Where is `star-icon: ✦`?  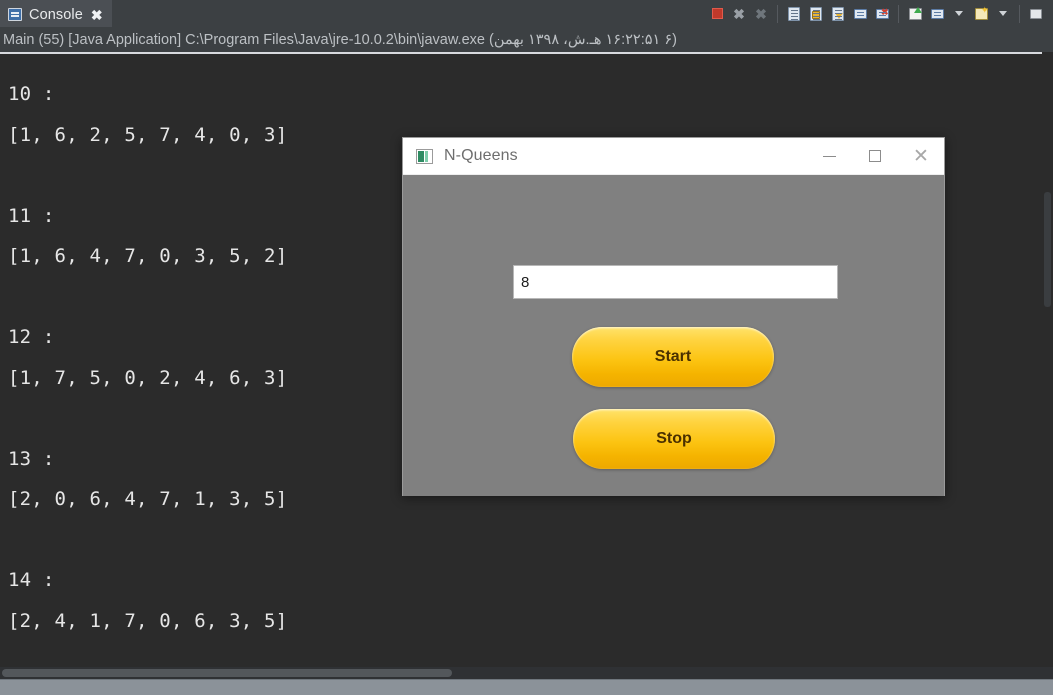
star-icon: ✦ is located at coordinates (984, 9).